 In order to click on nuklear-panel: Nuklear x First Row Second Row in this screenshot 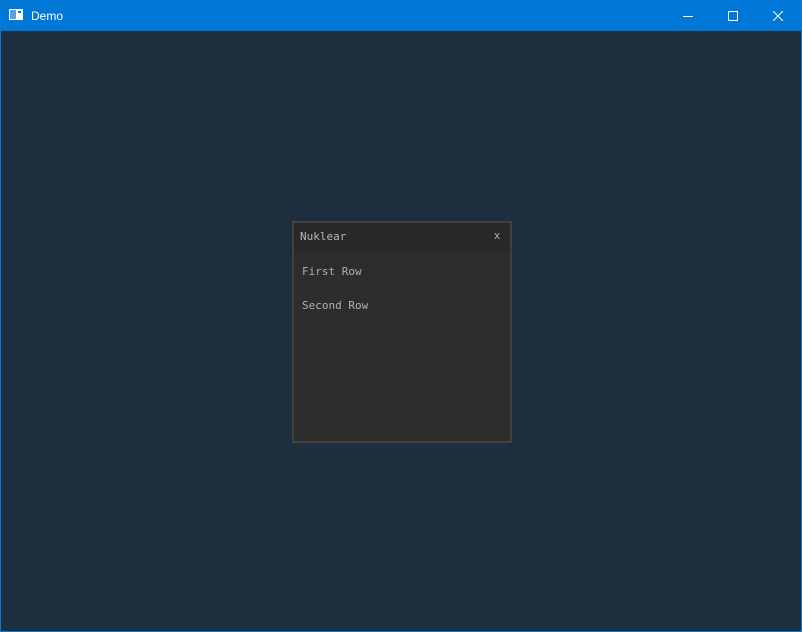, I will do `click(402, 332)`.